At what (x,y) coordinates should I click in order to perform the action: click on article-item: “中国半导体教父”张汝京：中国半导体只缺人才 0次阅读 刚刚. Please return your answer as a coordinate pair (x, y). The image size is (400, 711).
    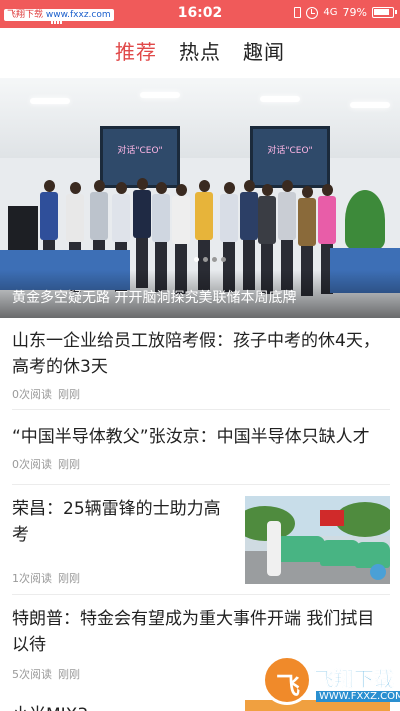
    Looking at the image, I should click on (201, 452).